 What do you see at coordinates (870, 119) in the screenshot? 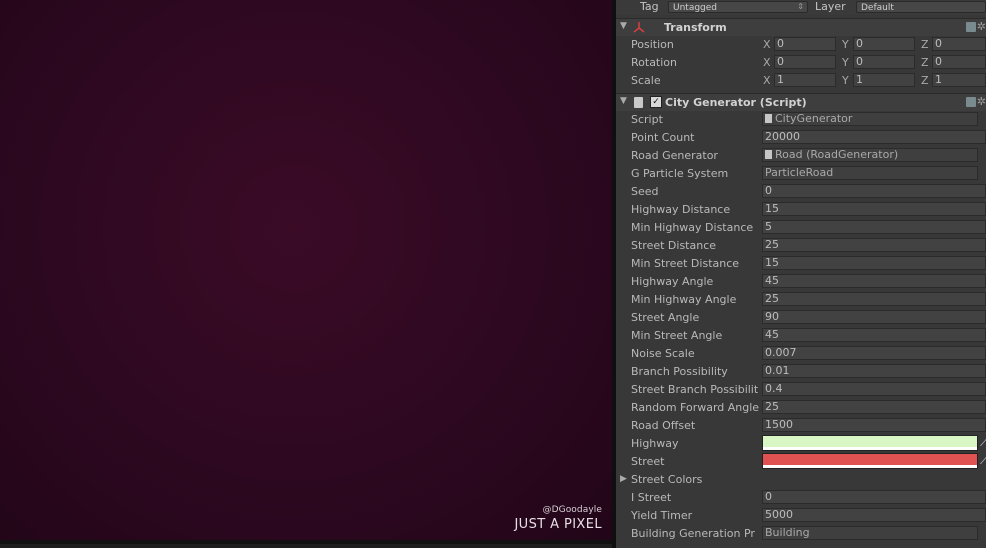
I see `script-field: CityGenerator` at bounding box center [870, 119].